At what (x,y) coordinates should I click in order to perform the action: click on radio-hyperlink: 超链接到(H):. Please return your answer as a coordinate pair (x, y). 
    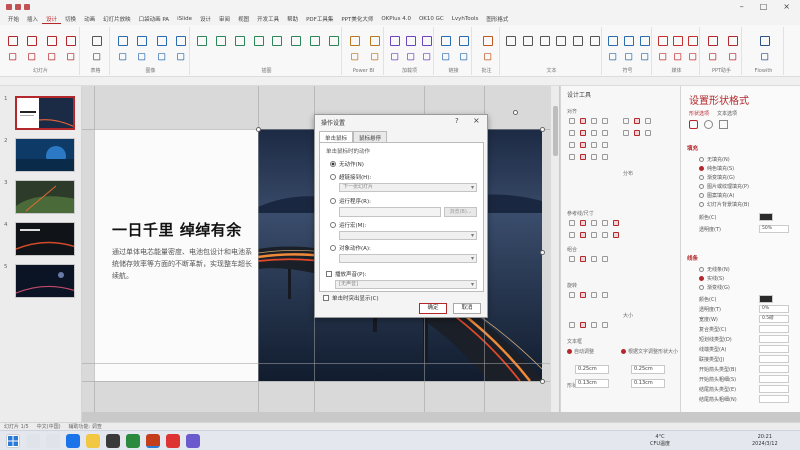
    Looking at the image, I should click on (350, 177).